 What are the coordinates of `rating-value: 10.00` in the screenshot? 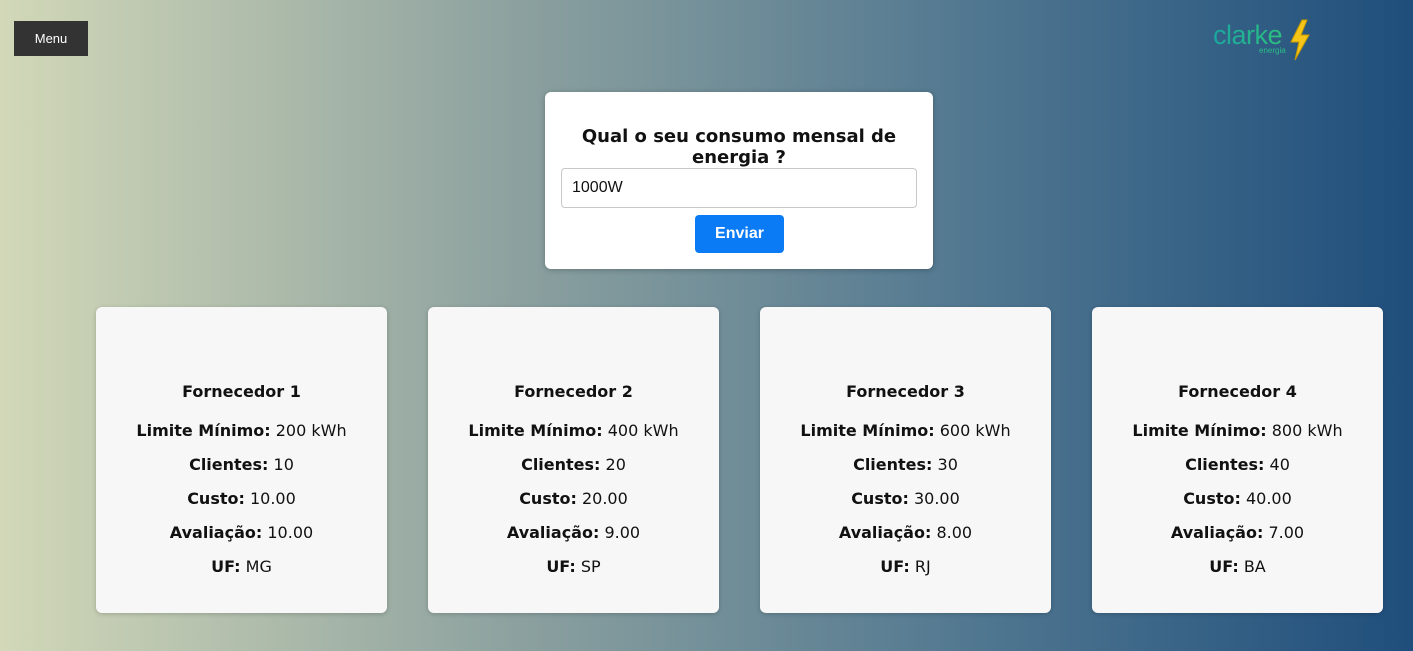 It's located at (290, 532).